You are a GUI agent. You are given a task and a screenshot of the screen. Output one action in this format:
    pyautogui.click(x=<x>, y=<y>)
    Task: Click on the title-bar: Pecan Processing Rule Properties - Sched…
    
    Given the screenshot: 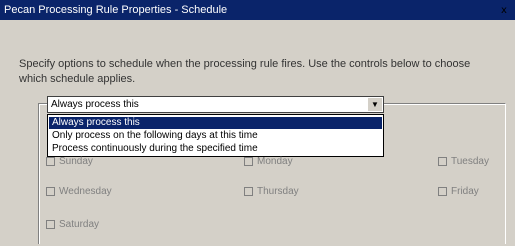 What is the action you would take?
    pyautogui.click(x=257, y=10)
    